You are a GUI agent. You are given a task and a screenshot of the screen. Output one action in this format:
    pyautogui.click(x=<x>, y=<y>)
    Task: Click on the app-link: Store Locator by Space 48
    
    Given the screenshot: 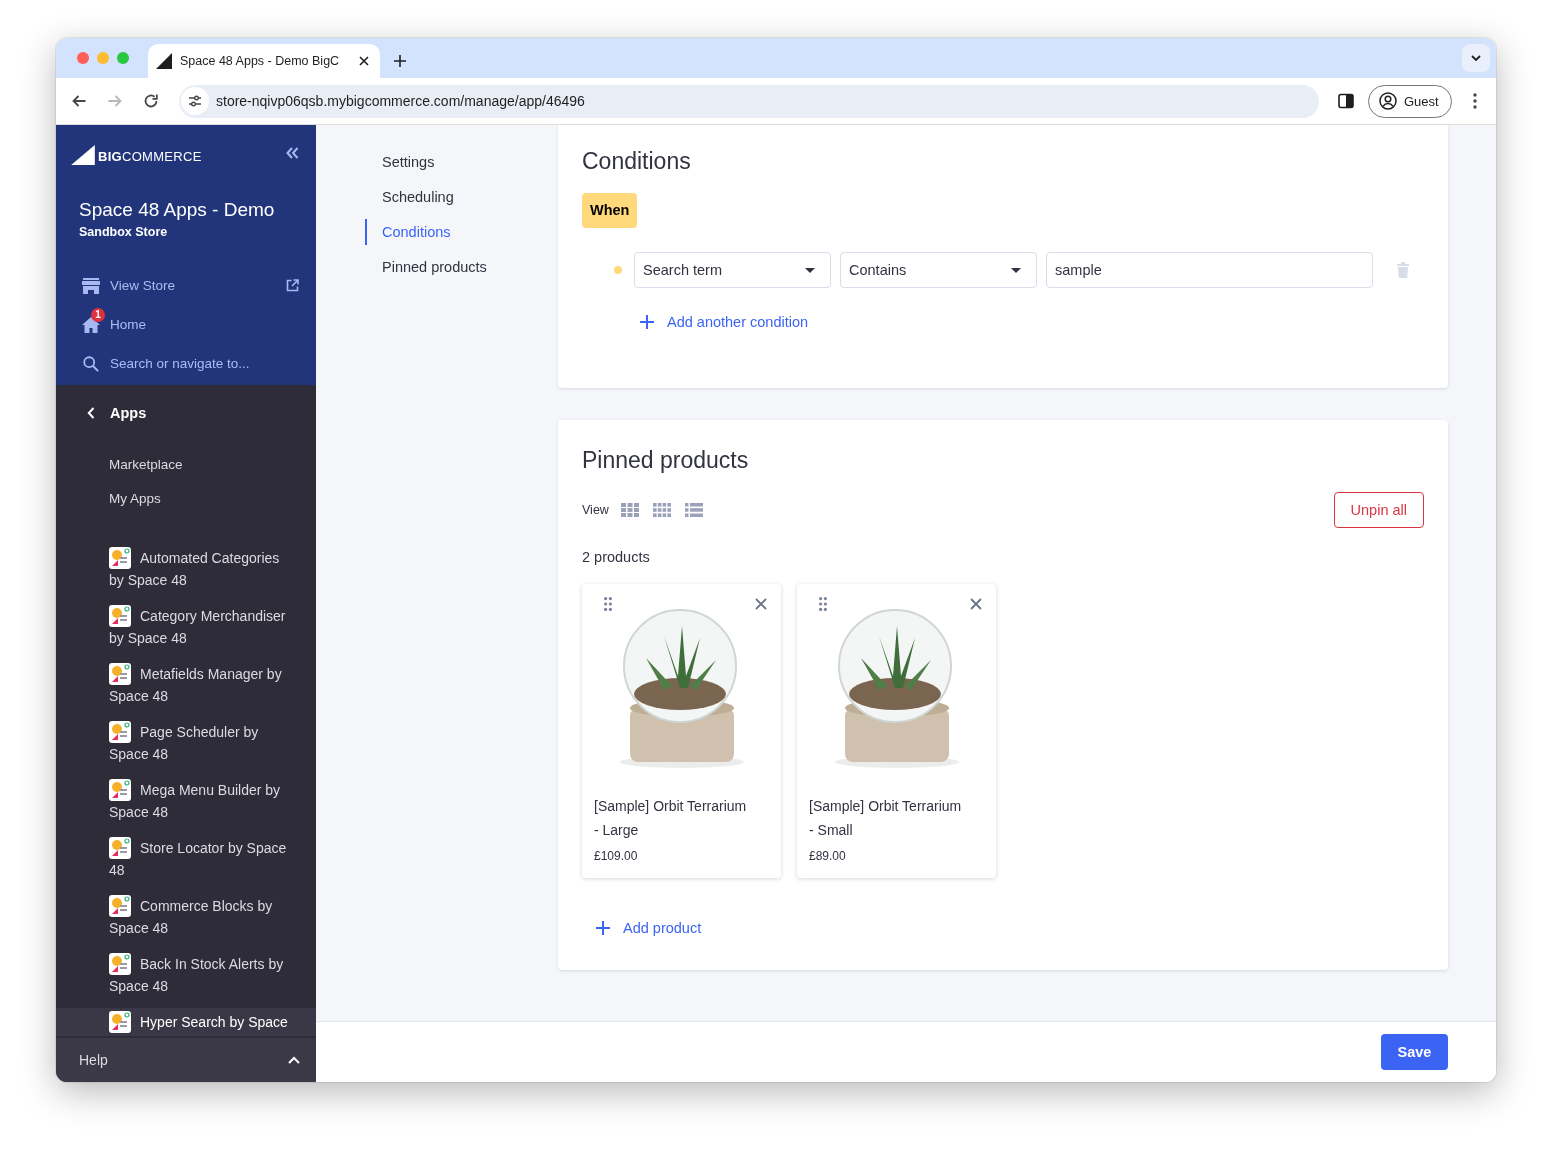 What is the action you would take?
    pyautogui.click(x=186, y=859)
    